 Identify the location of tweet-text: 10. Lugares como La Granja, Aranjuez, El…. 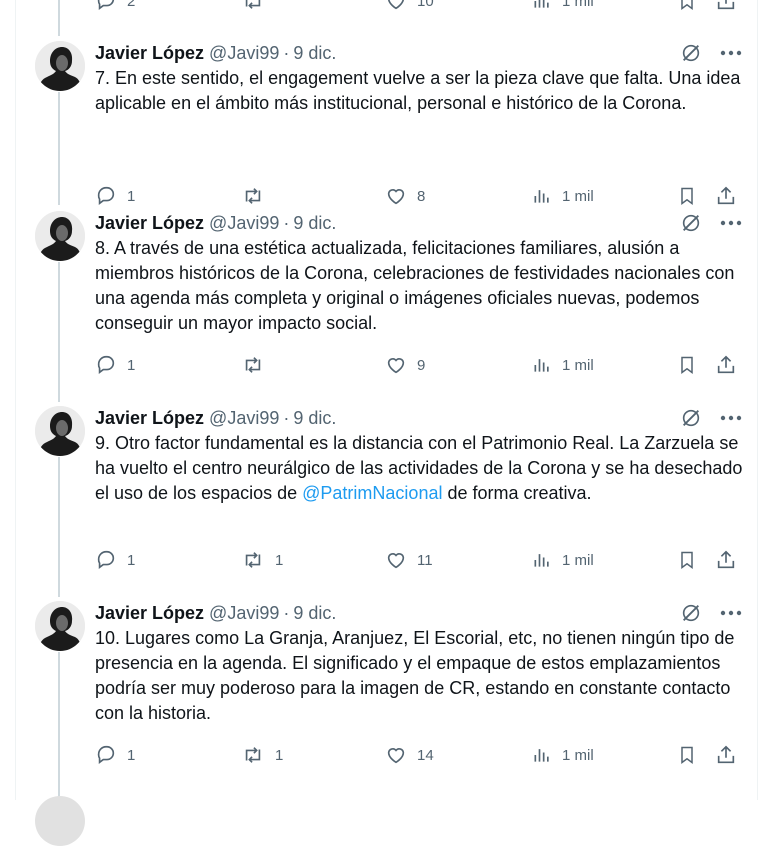
(420, 676).